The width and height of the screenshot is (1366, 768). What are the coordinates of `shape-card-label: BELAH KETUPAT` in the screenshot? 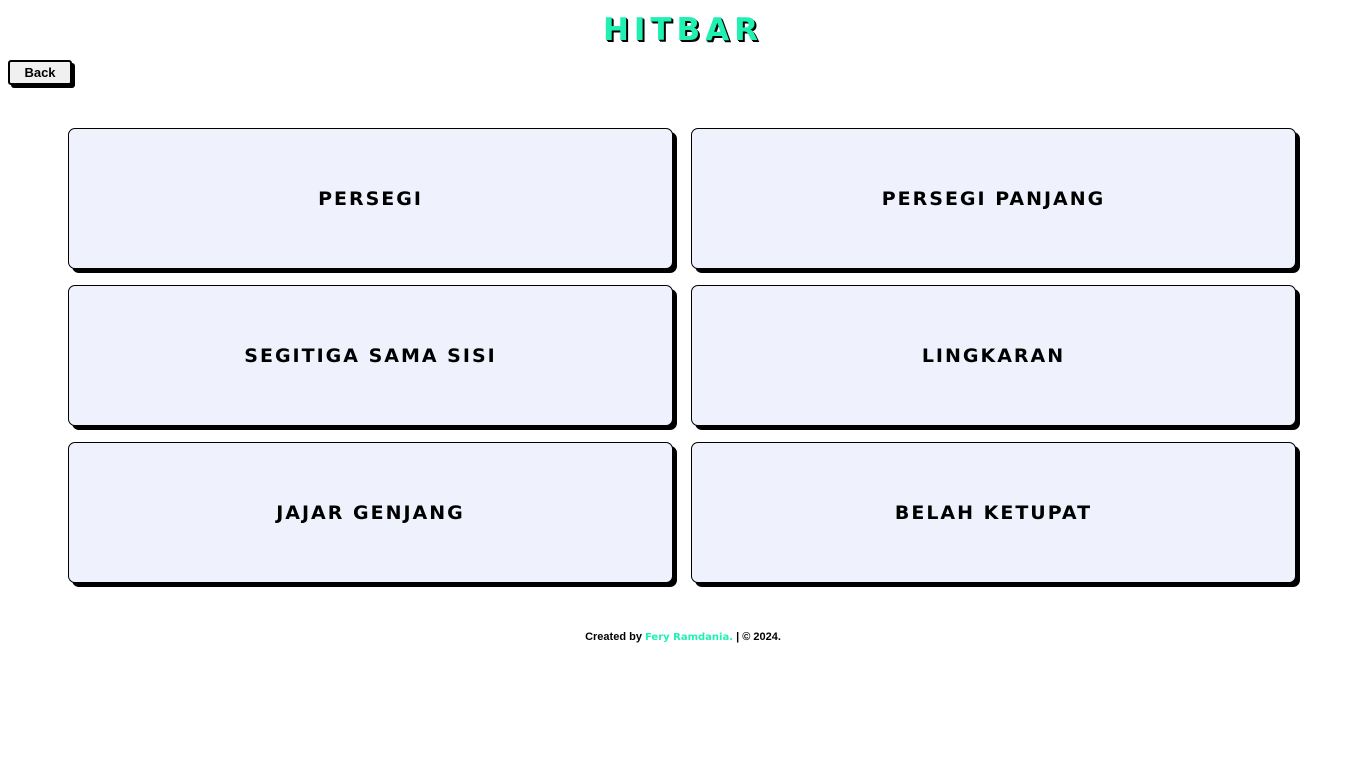 It's located at (993, 512).